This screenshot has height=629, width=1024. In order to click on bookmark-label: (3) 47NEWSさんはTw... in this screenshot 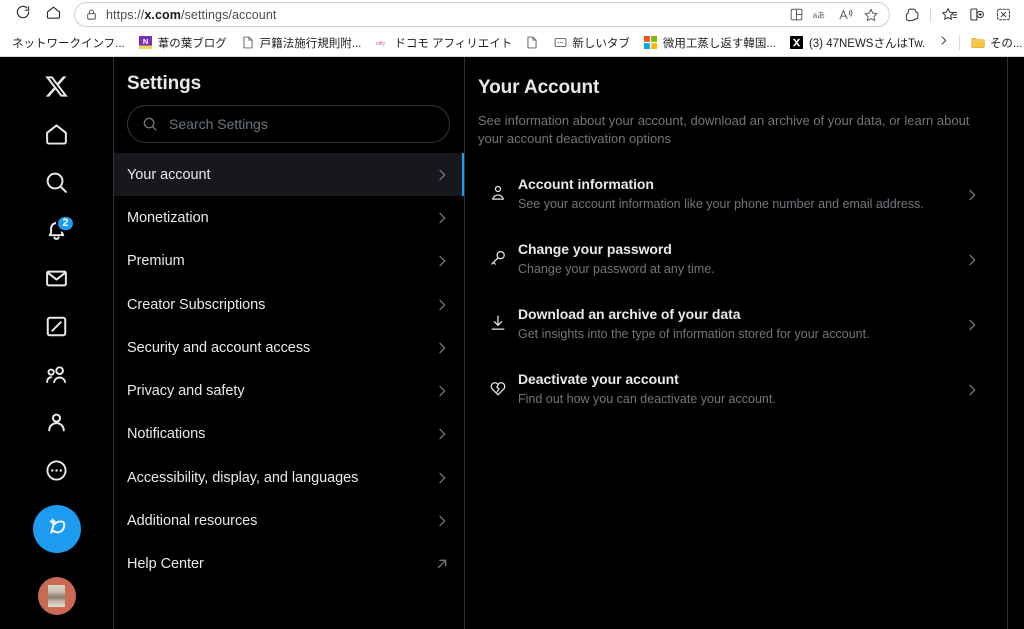, I will do `click(867, 43)`.